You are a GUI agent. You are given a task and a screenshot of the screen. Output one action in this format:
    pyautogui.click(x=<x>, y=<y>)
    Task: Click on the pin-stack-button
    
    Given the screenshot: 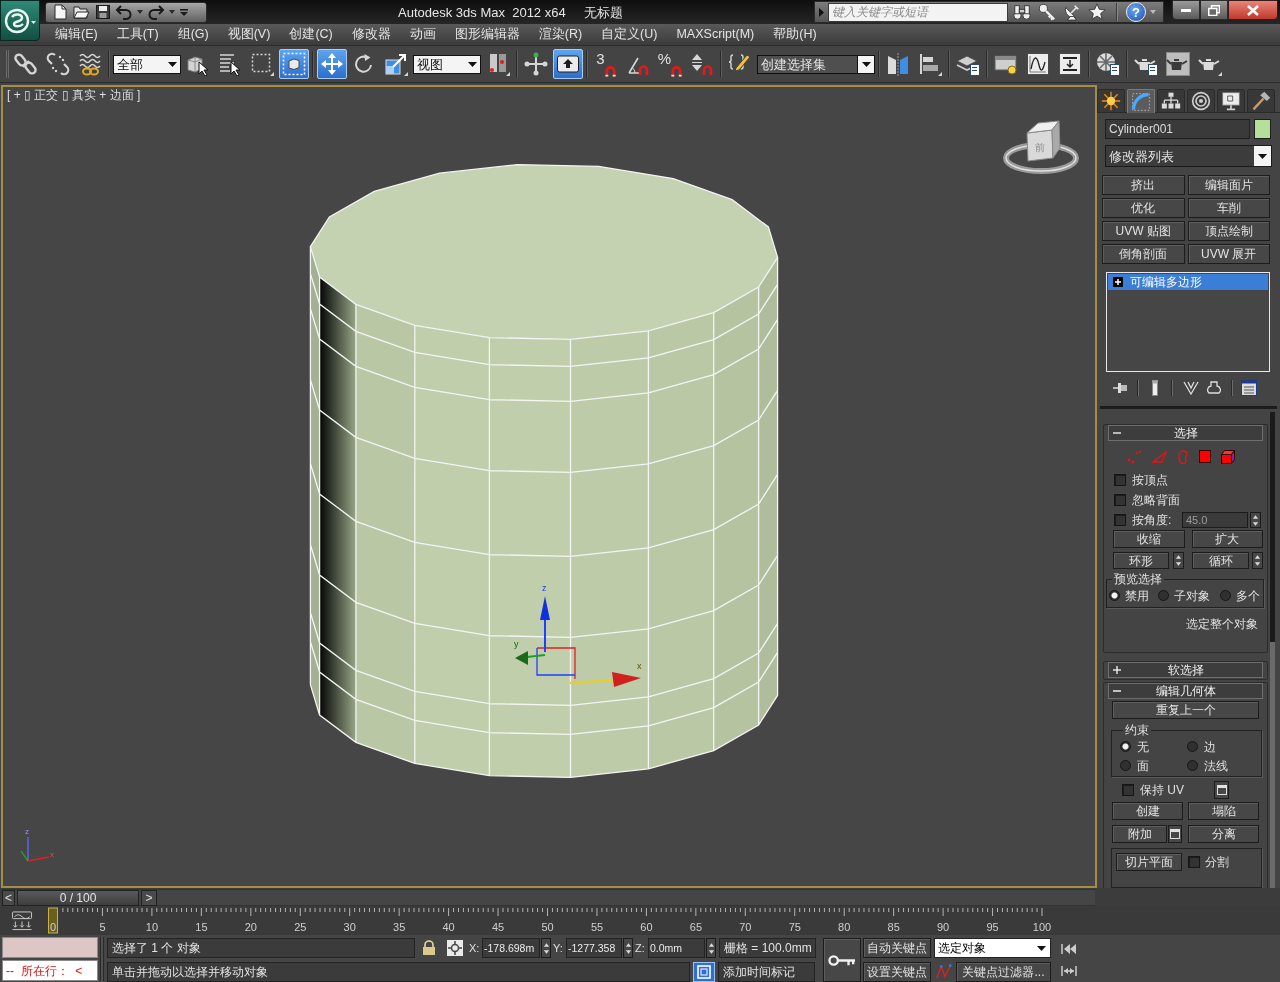 What is the action you would take?
    pyautogui.click(x=1120, y=388)
    